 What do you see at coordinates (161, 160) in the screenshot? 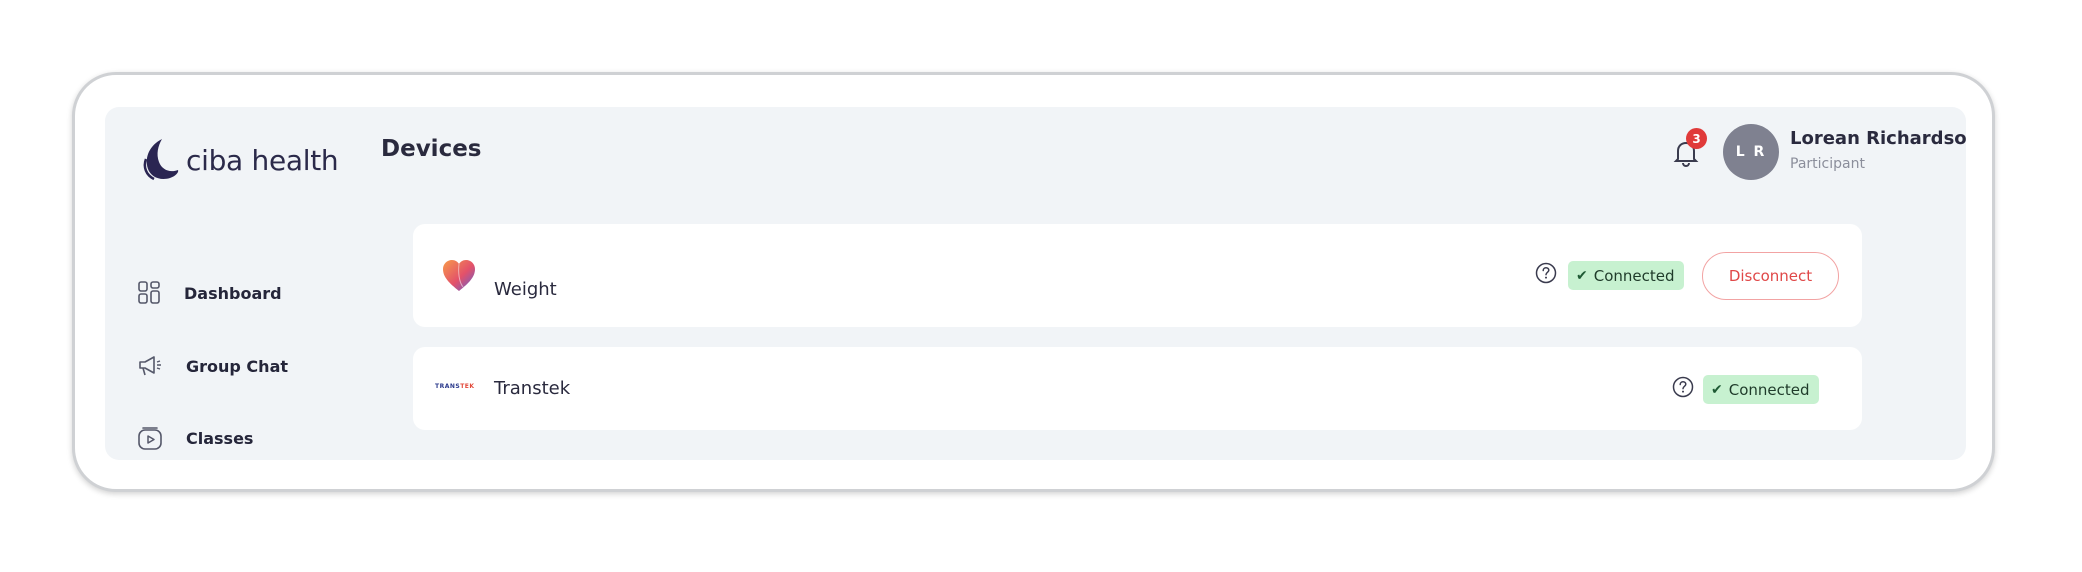
I see `ciba-leaf-icon` at bounding box center [161, 160].